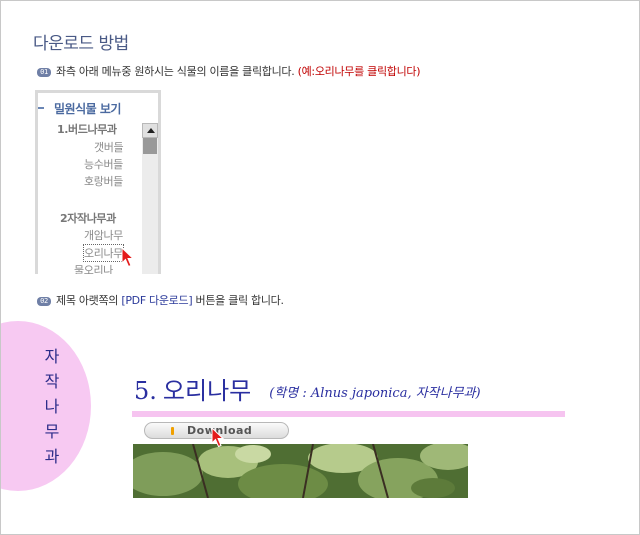  Describe the element at coordinates (375, 393) in the screenshot. I see `scientific-name: (학명 : Alnus japonica, 자작나무과)` at that location.